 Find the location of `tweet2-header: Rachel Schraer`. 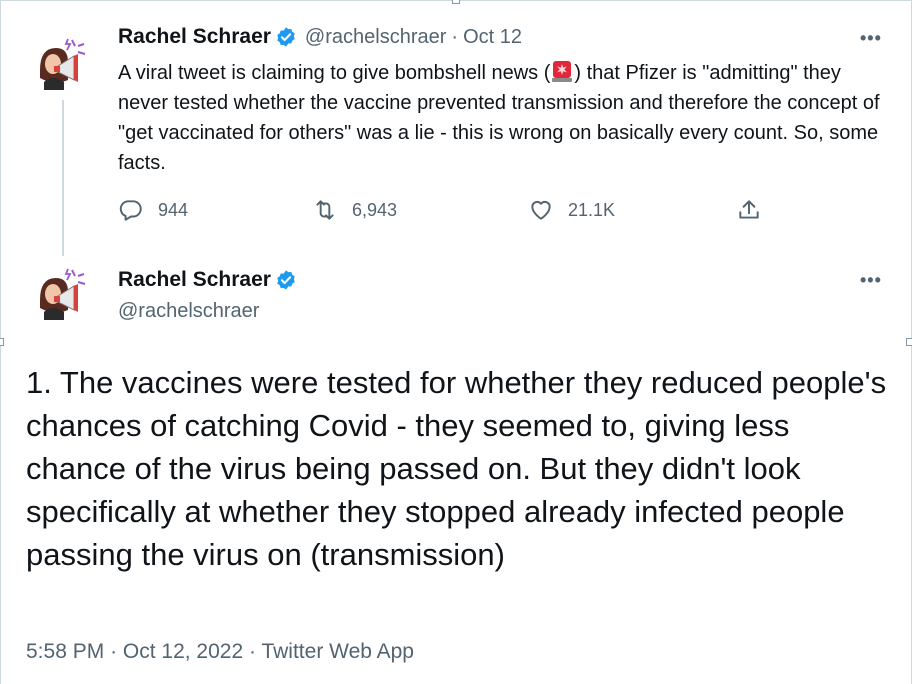

tweet2-header: Rachel Schraer is located at coordinates (211, 280).